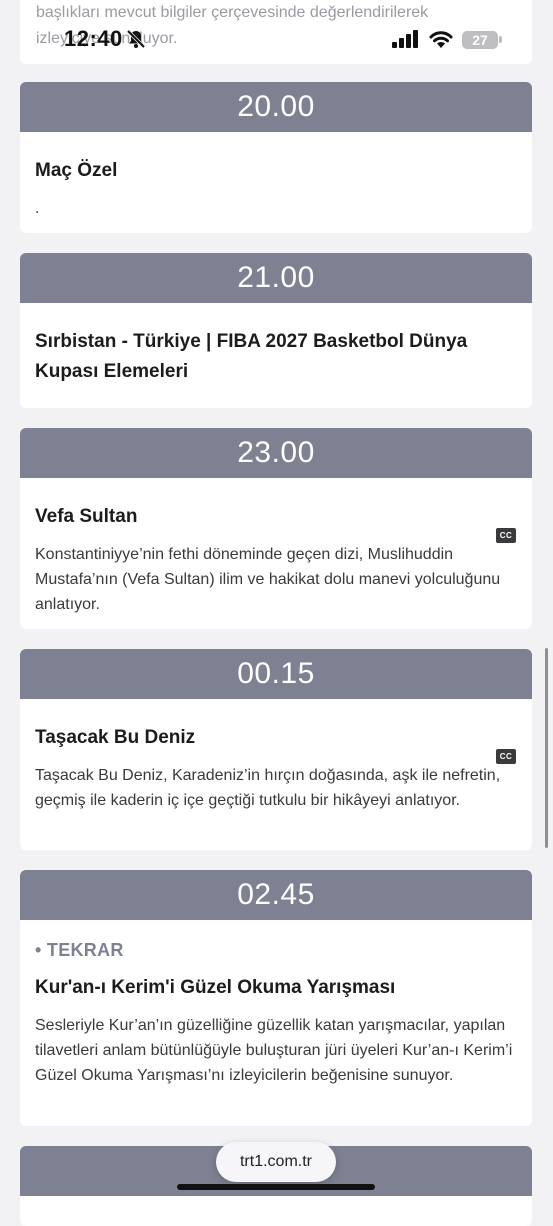  Describe the element at coordinates (546, 748) in the screenshot. I see `scrollbar` at that location.